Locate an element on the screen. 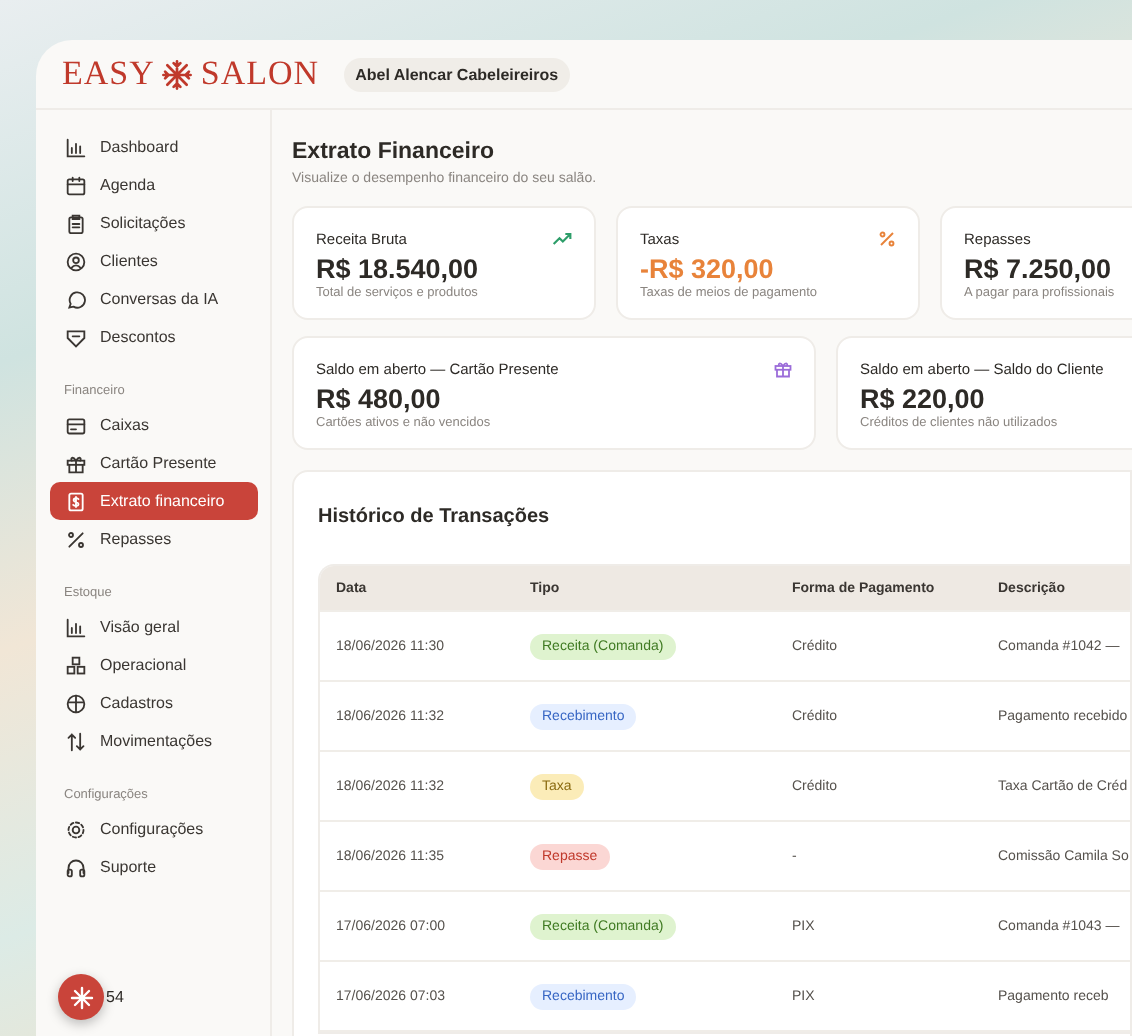 This screenshot has height=1036, width=1132. snowflake-icon is located at coordinates (177, 74).